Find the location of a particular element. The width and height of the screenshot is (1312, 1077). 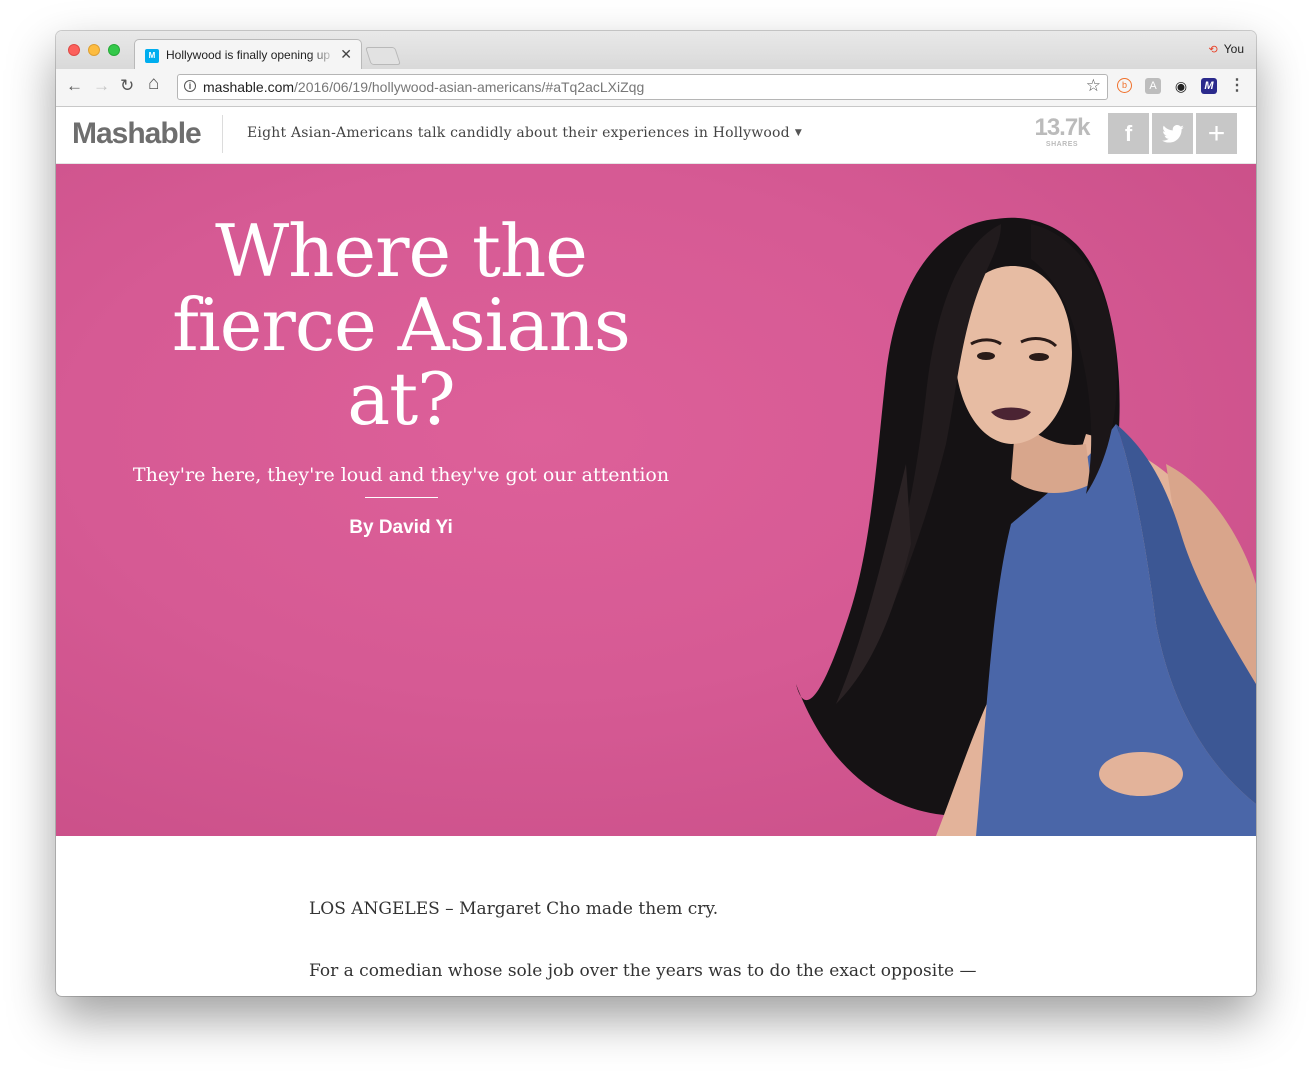

tab-title: Hollywood is finally opening up is located at coordinates (248, 55).